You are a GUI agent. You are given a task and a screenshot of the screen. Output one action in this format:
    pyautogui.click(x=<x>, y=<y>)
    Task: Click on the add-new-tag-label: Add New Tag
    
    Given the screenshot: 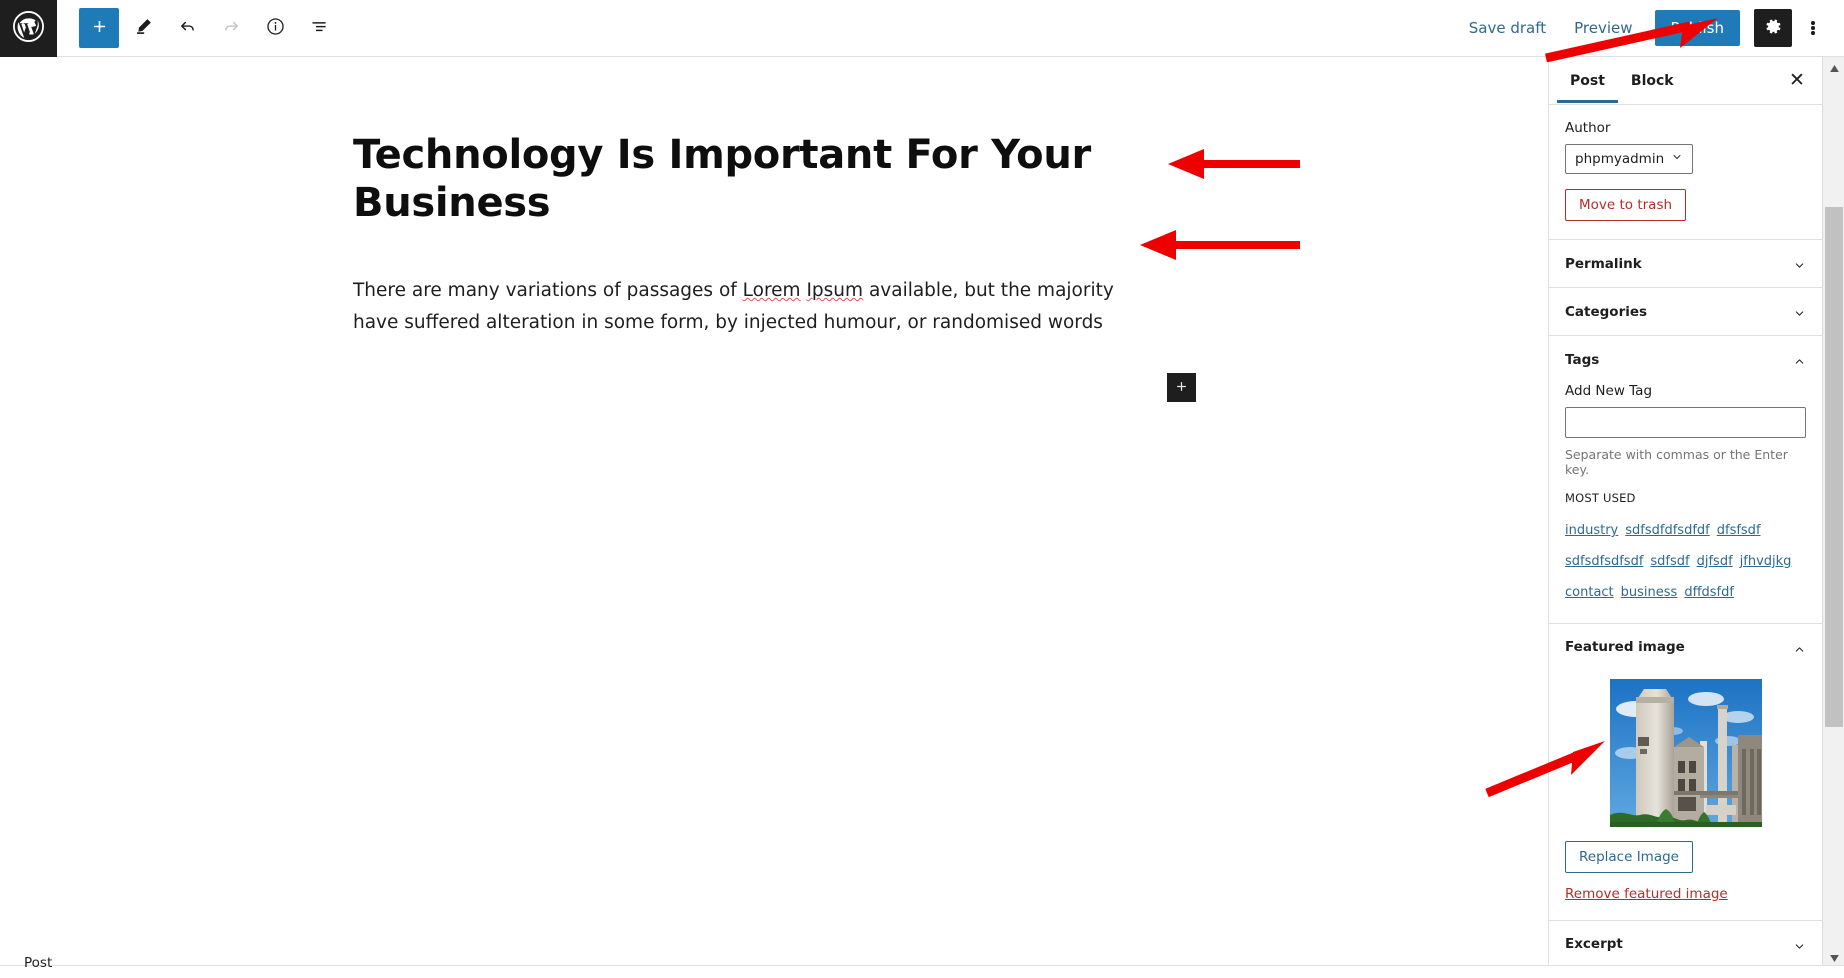 What is the action you would take?
    pyautogui.click(x=1609, y=391)
    